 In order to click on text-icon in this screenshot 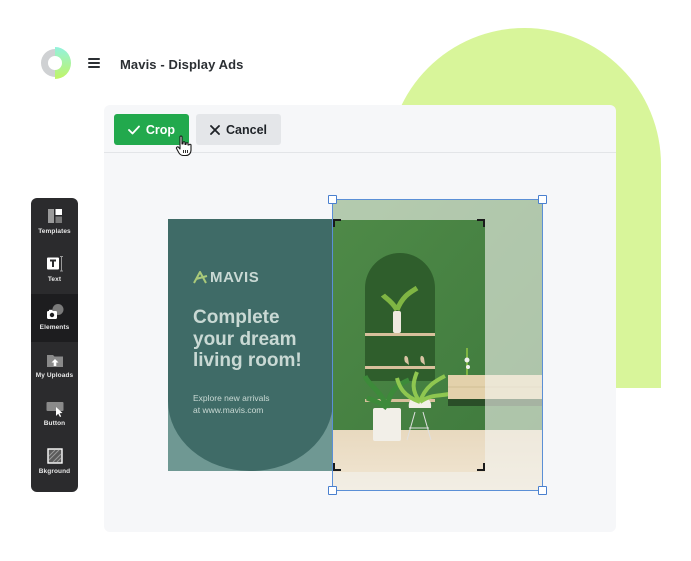, I will do `click(55, 264)`.